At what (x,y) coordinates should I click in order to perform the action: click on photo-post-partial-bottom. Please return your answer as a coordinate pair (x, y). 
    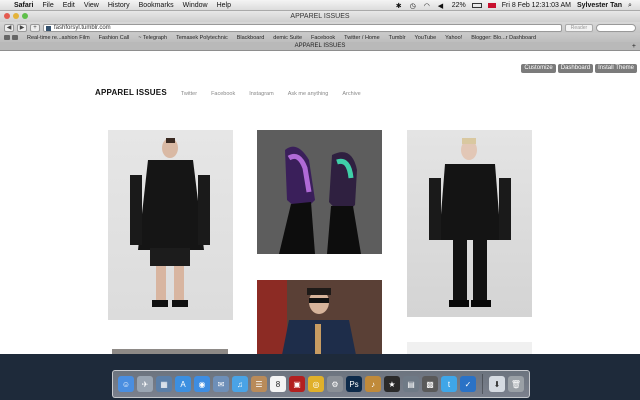
    Looking at the image, I should click on (170, 351).